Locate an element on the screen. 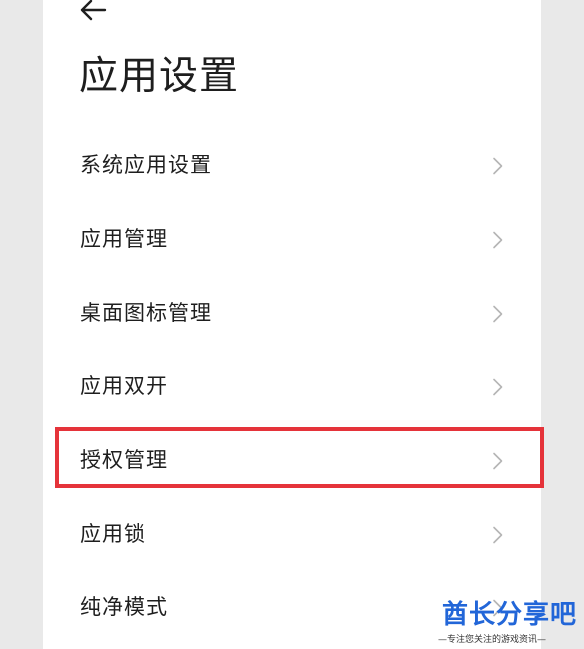 The height and width of the screenshot is (649, 584). menu-item-label: 纯净模式 is located at coordinates (124, 607).